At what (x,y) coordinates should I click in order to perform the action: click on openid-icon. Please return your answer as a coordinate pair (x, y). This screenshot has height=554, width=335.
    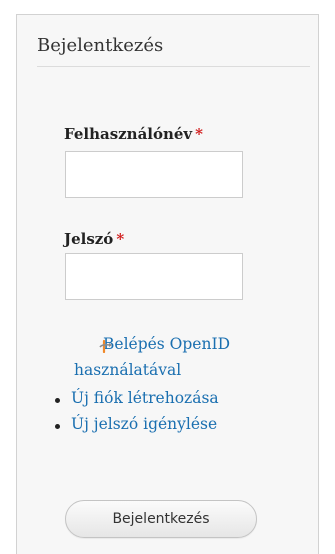
    Looking at the image, I should click on (105, 346).